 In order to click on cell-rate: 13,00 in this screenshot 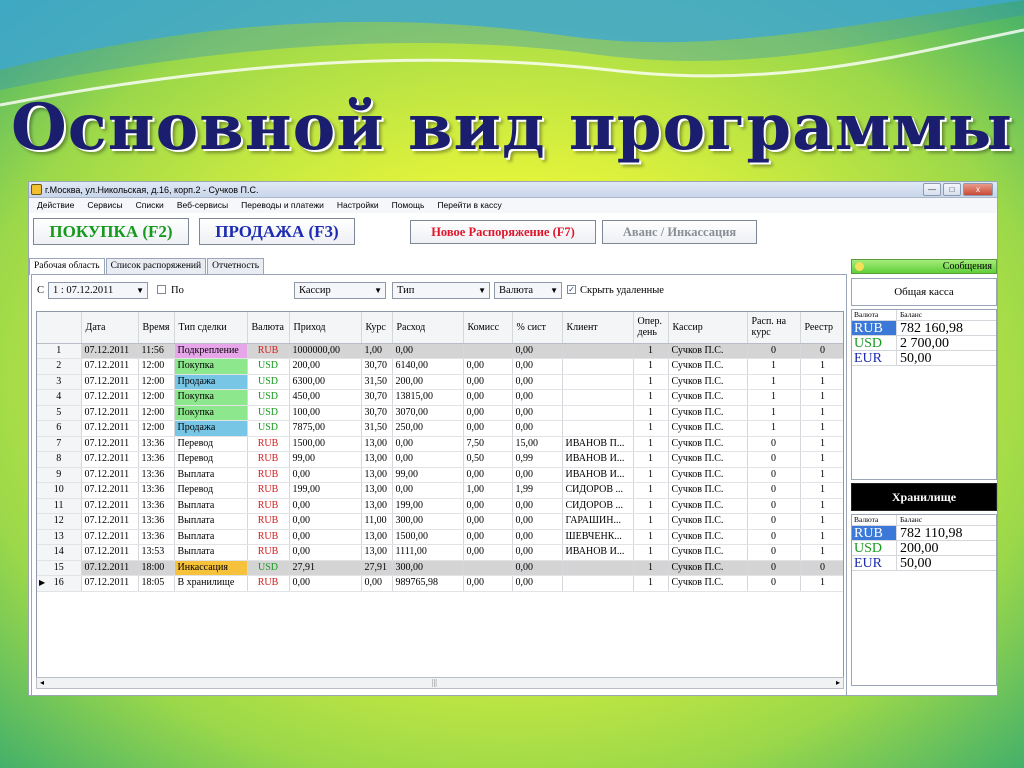, I will do `click(377, 490)`.